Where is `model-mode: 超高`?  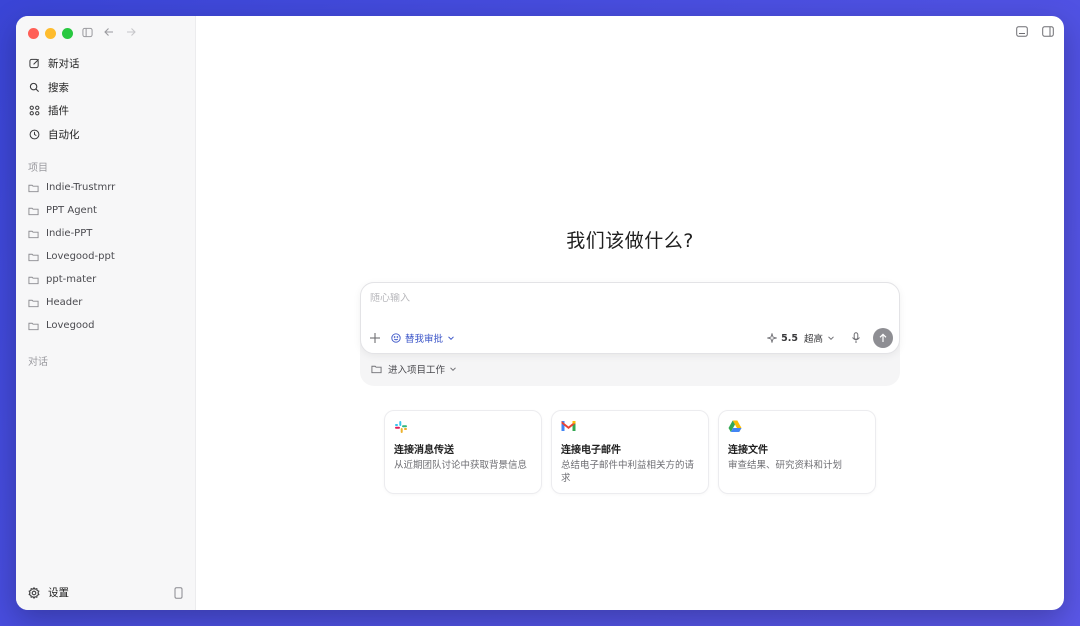
model-mode: 超高 is located at coordinates (813, 339).